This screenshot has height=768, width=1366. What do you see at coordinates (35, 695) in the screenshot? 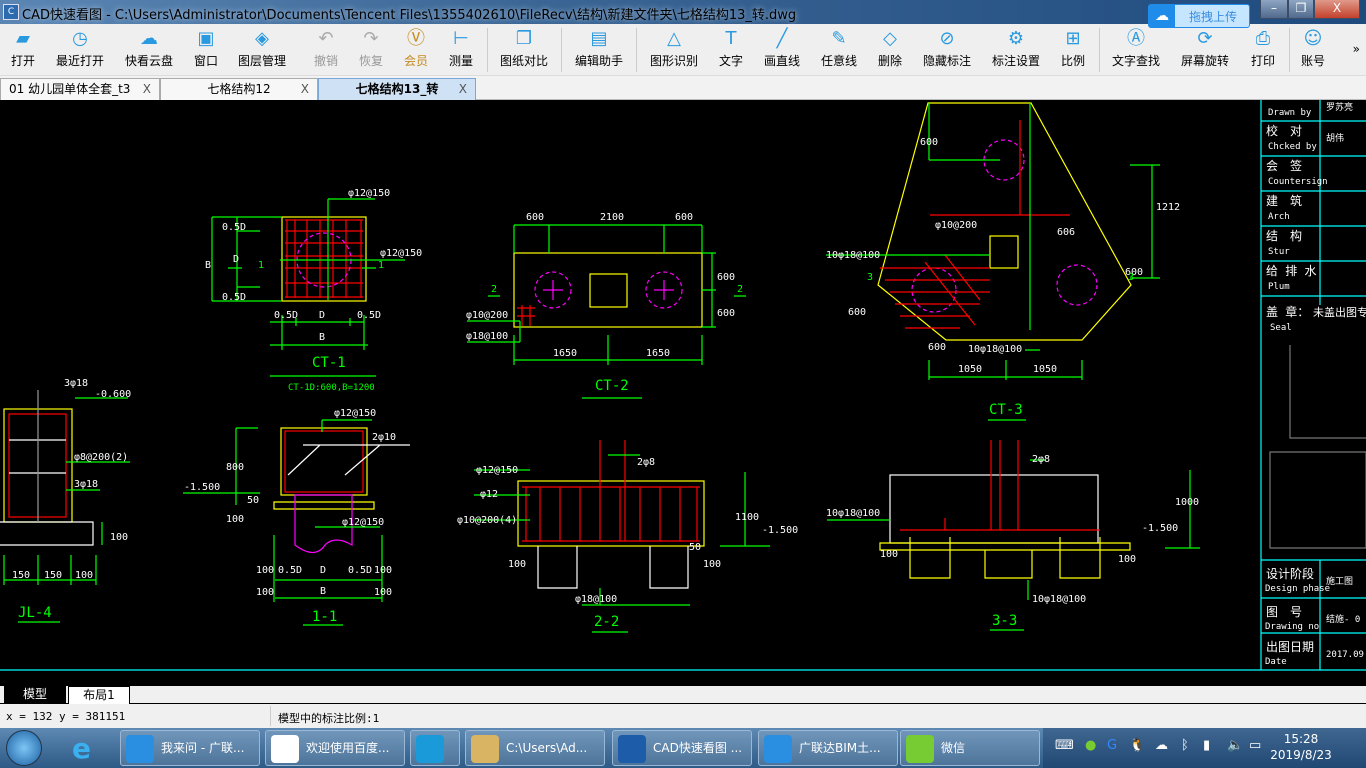
I see `tab-model: 模型` at bounding box center [35, 695].